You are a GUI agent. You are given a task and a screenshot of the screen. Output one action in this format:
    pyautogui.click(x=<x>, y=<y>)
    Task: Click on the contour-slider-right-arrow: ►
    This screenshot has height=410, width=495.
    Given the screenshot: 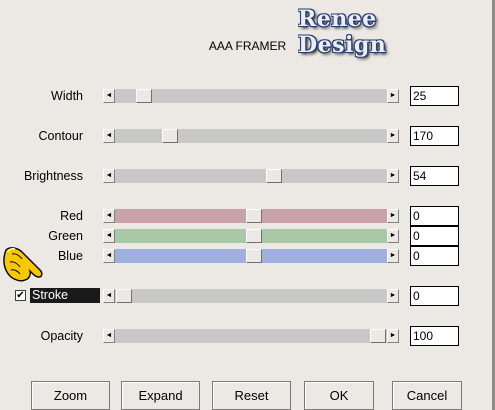 What is the action you would take?
    pyautogui.click(x=393, y=136)
    